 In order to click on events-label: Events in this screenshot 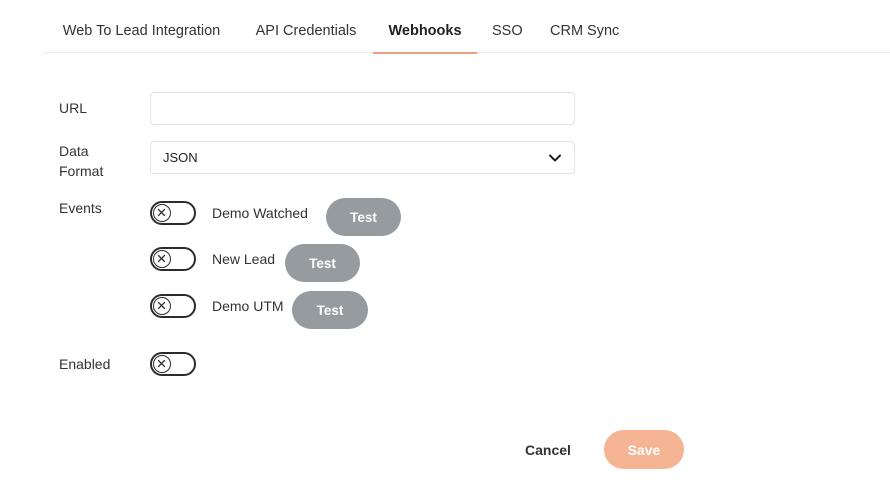, I will do `click(80, 208)`.